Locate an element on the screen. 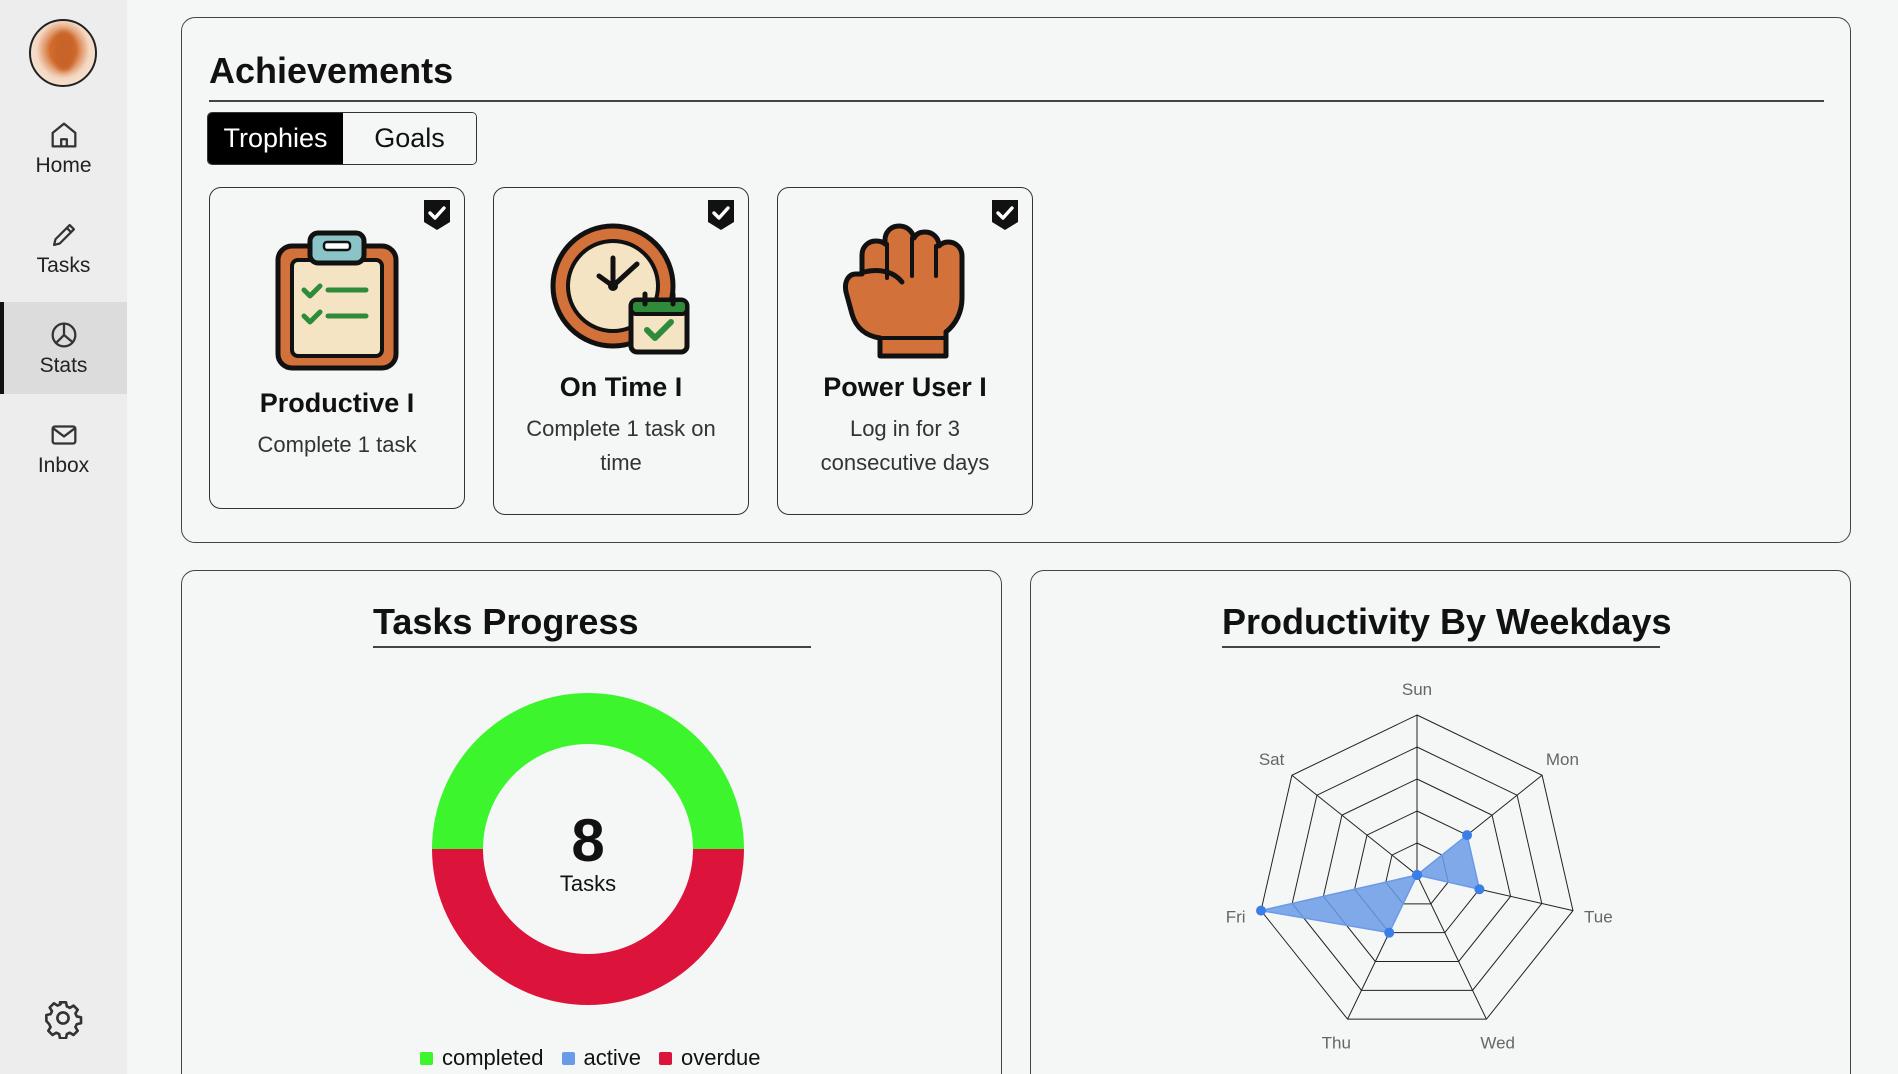 This screenshot has width=1898, height=1074. trophy-card-productive: Productive I Complete 1 task is located at coordinates (337, 348).